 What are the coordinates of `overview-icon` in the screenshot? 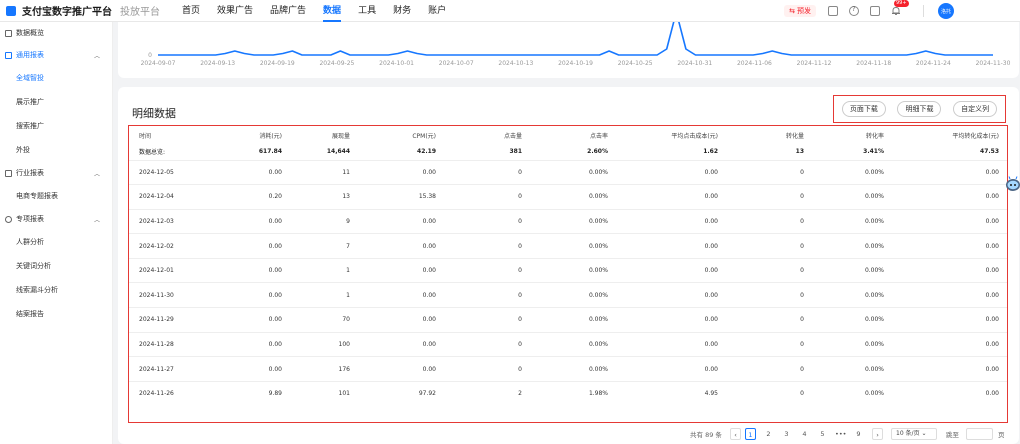 It's located at (8, 33).